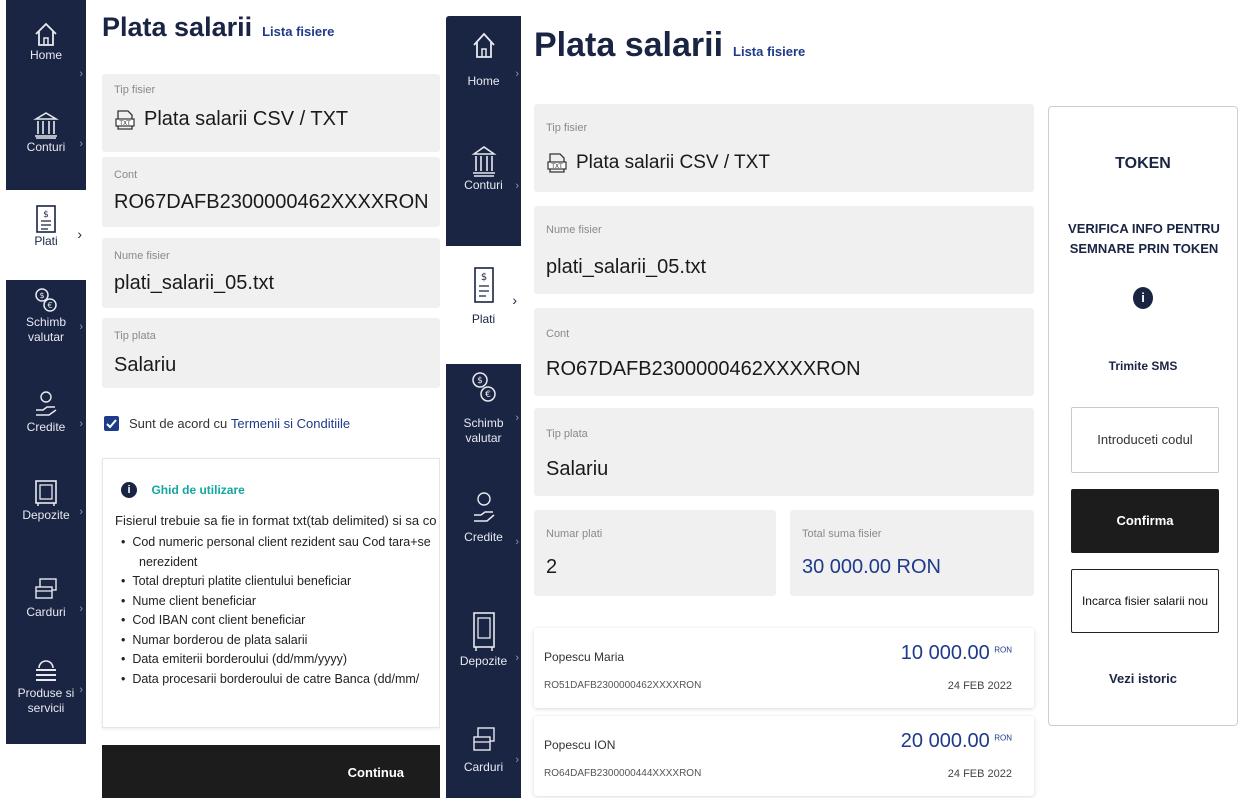  I want to click on cont-label: Cont, so click(126, 175).